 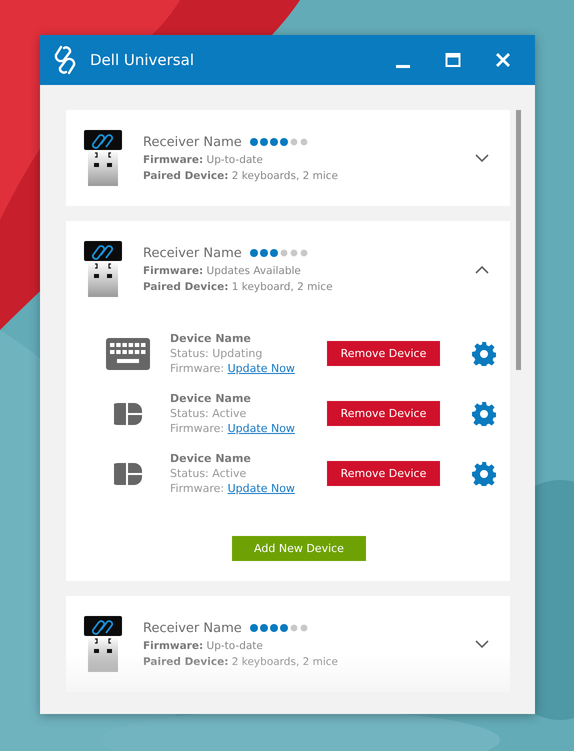 What do you see at coordinates (503, 60) in the screenshot?
I see `close-icon` at bounding box center [503, 60].